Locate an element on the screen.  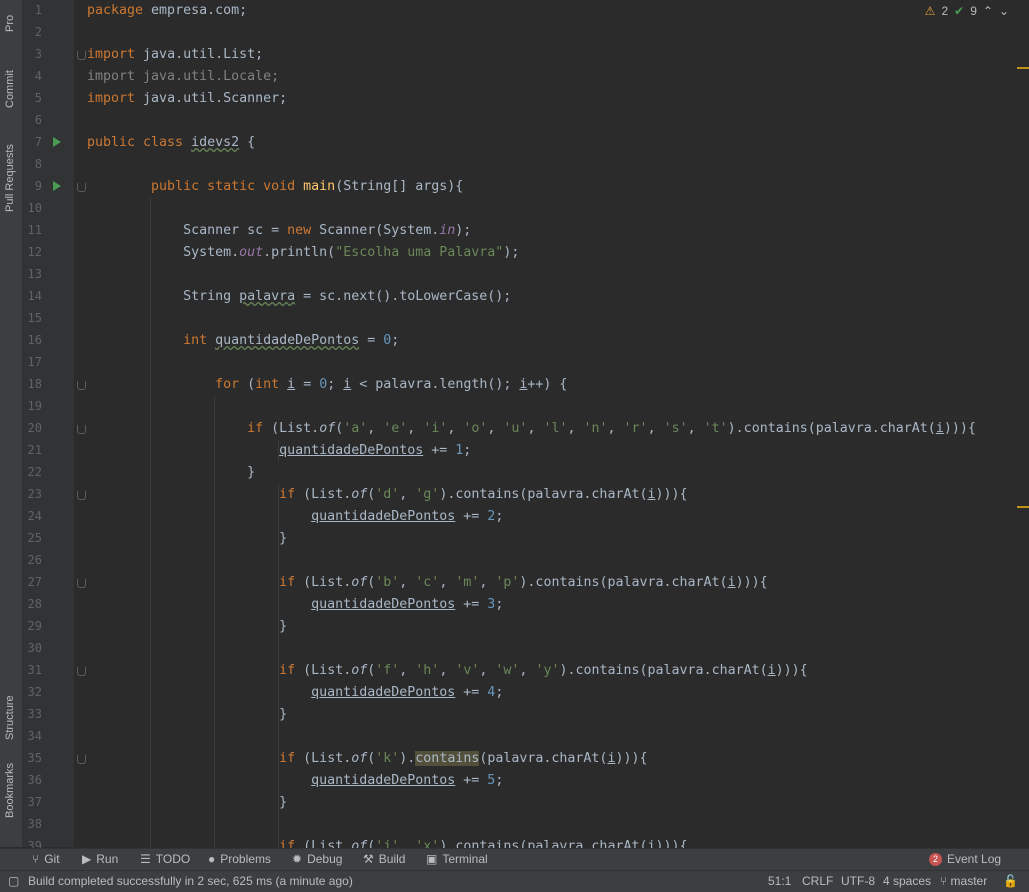
panel-toggle-icon: ▢ is located at coordinates (13, 881).